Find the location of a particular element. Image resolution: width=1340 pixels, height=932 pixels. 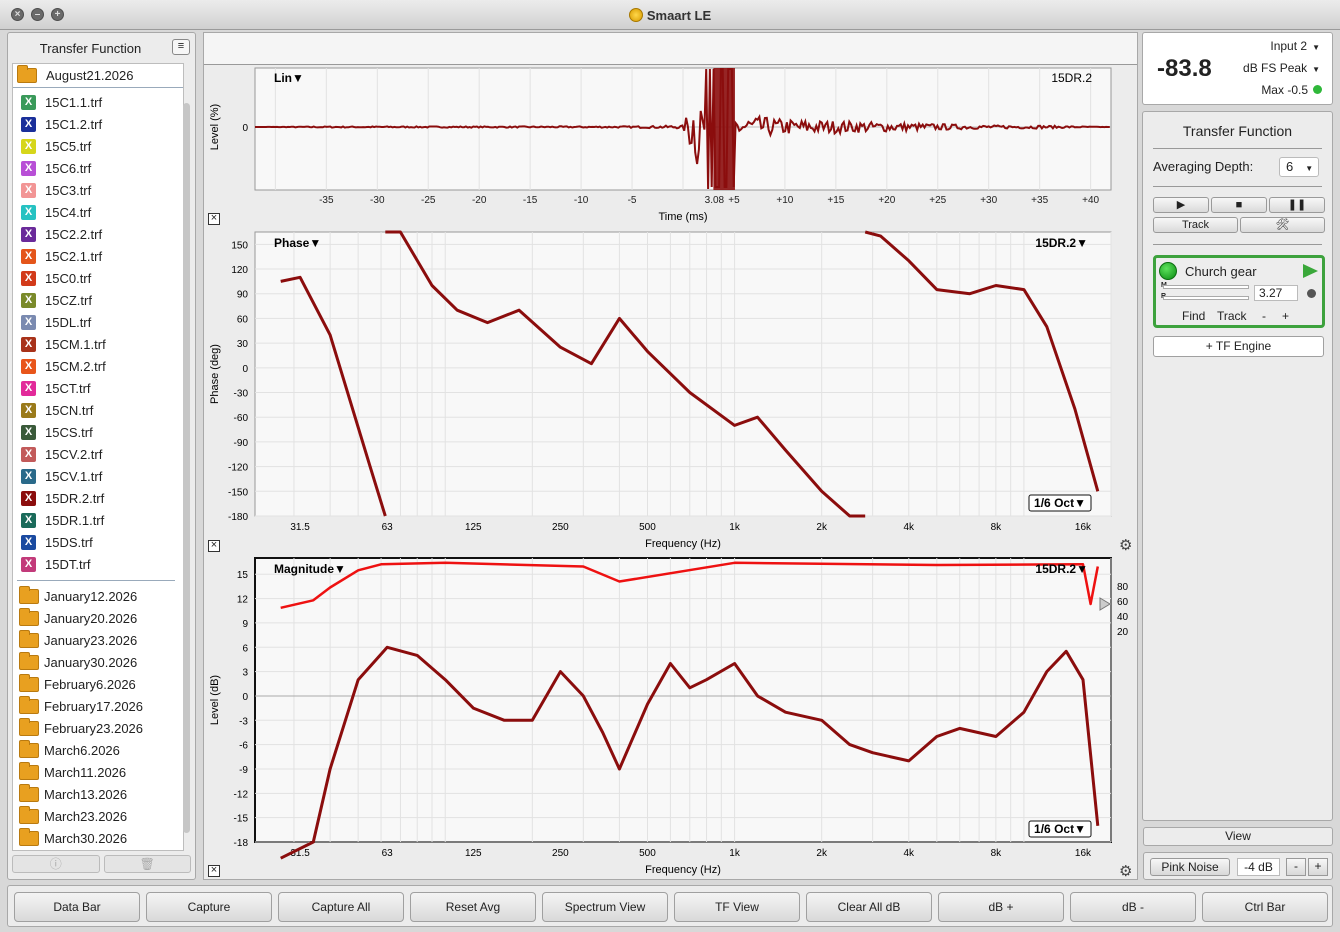

averaging-select: 6 ▼ is located at coordinates (1299, 167).